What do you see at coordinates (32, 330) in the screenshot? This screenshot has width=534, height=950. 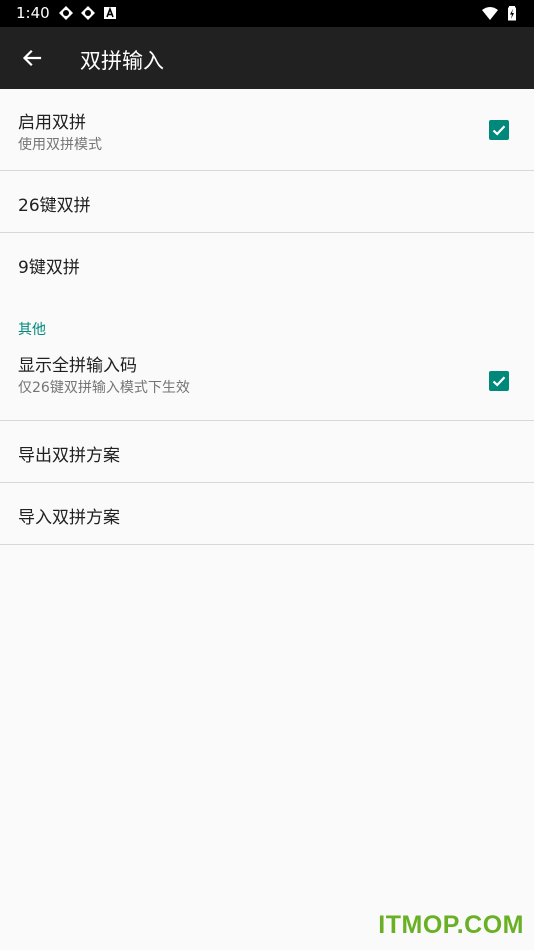 I see `section-header-other-label: 其他` at bounding box center [32, 330].